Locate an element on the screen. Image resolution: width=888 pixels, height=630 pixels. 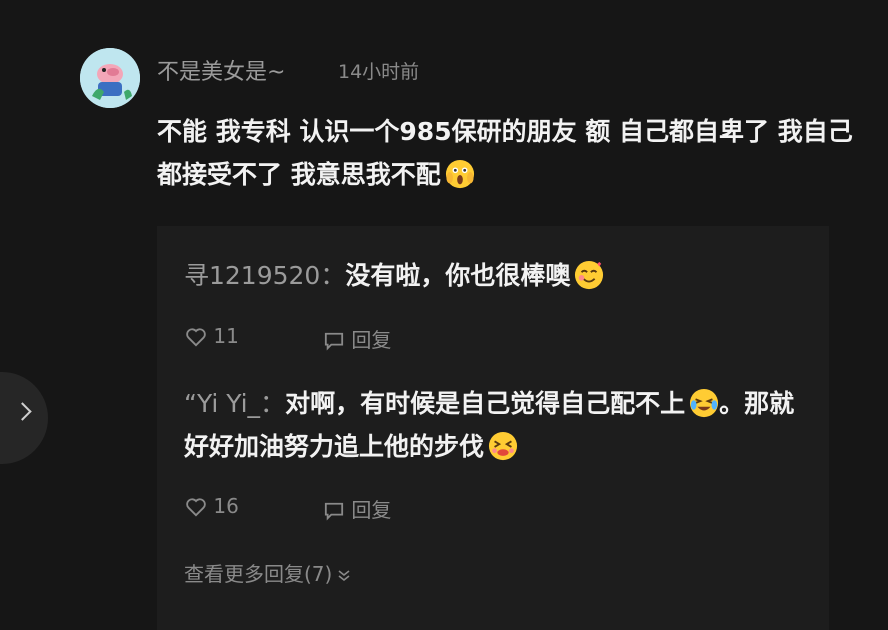
avatar-illustration is located at coordinates (110, 78).